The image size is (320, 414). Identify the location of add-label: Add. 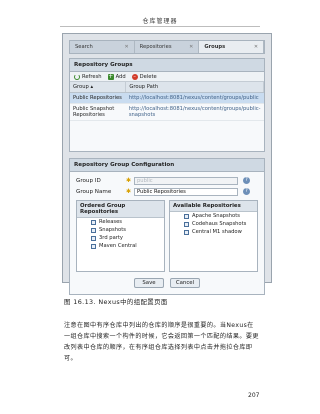
(120, 76).